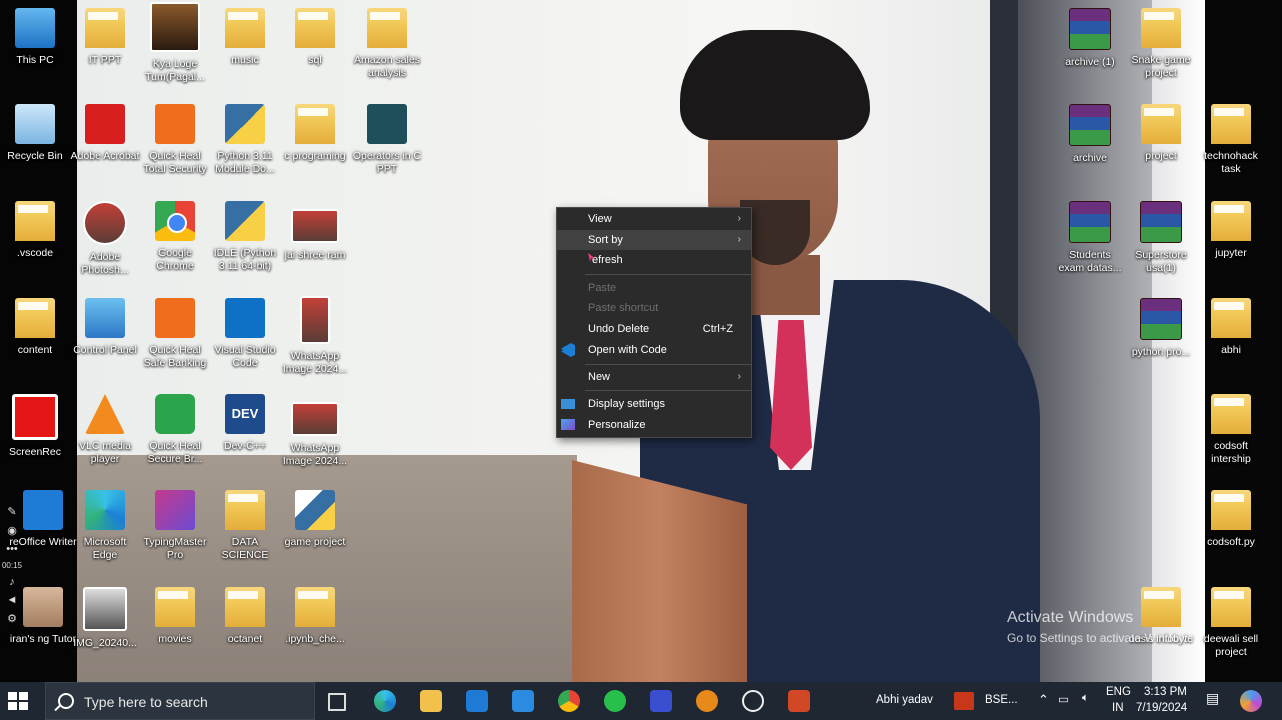  I want to click on menu-item-personalize: Personalize, so click(654, 425).